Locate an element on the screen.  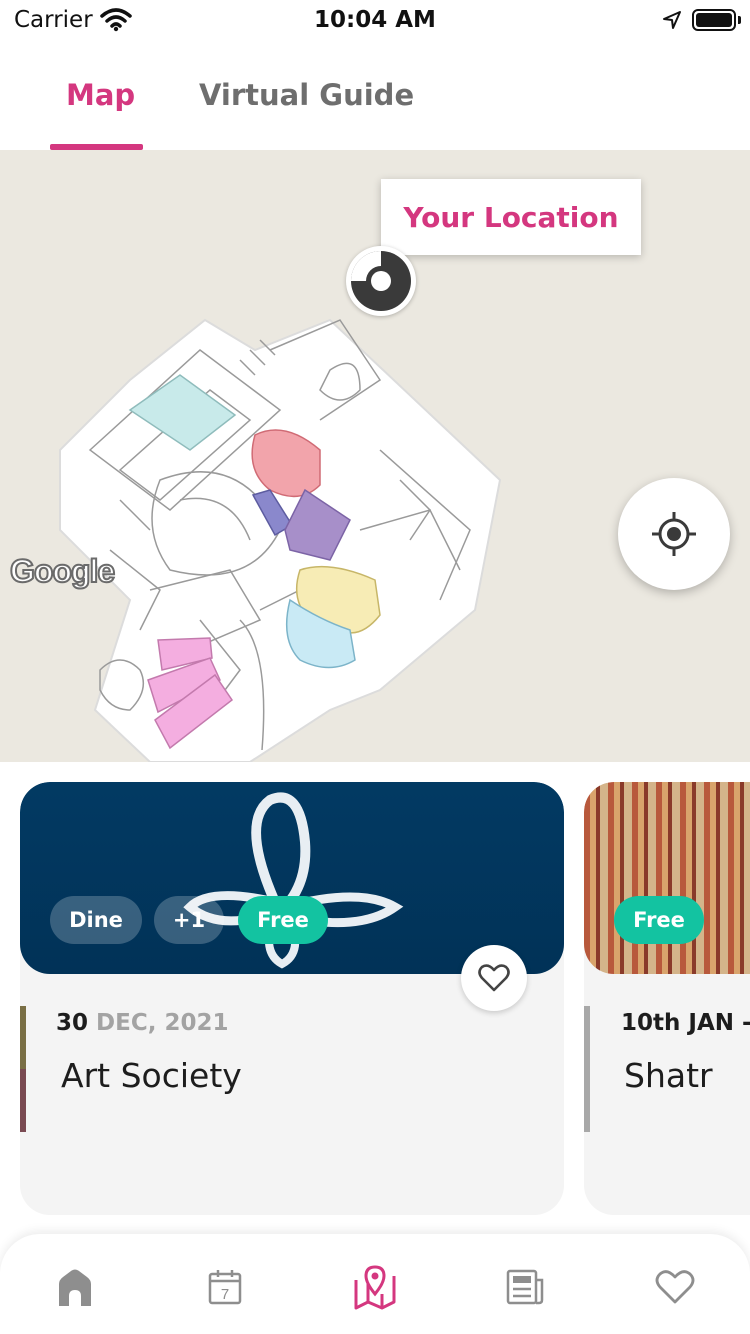
user-location-marker is located at coordinates (381, 281).